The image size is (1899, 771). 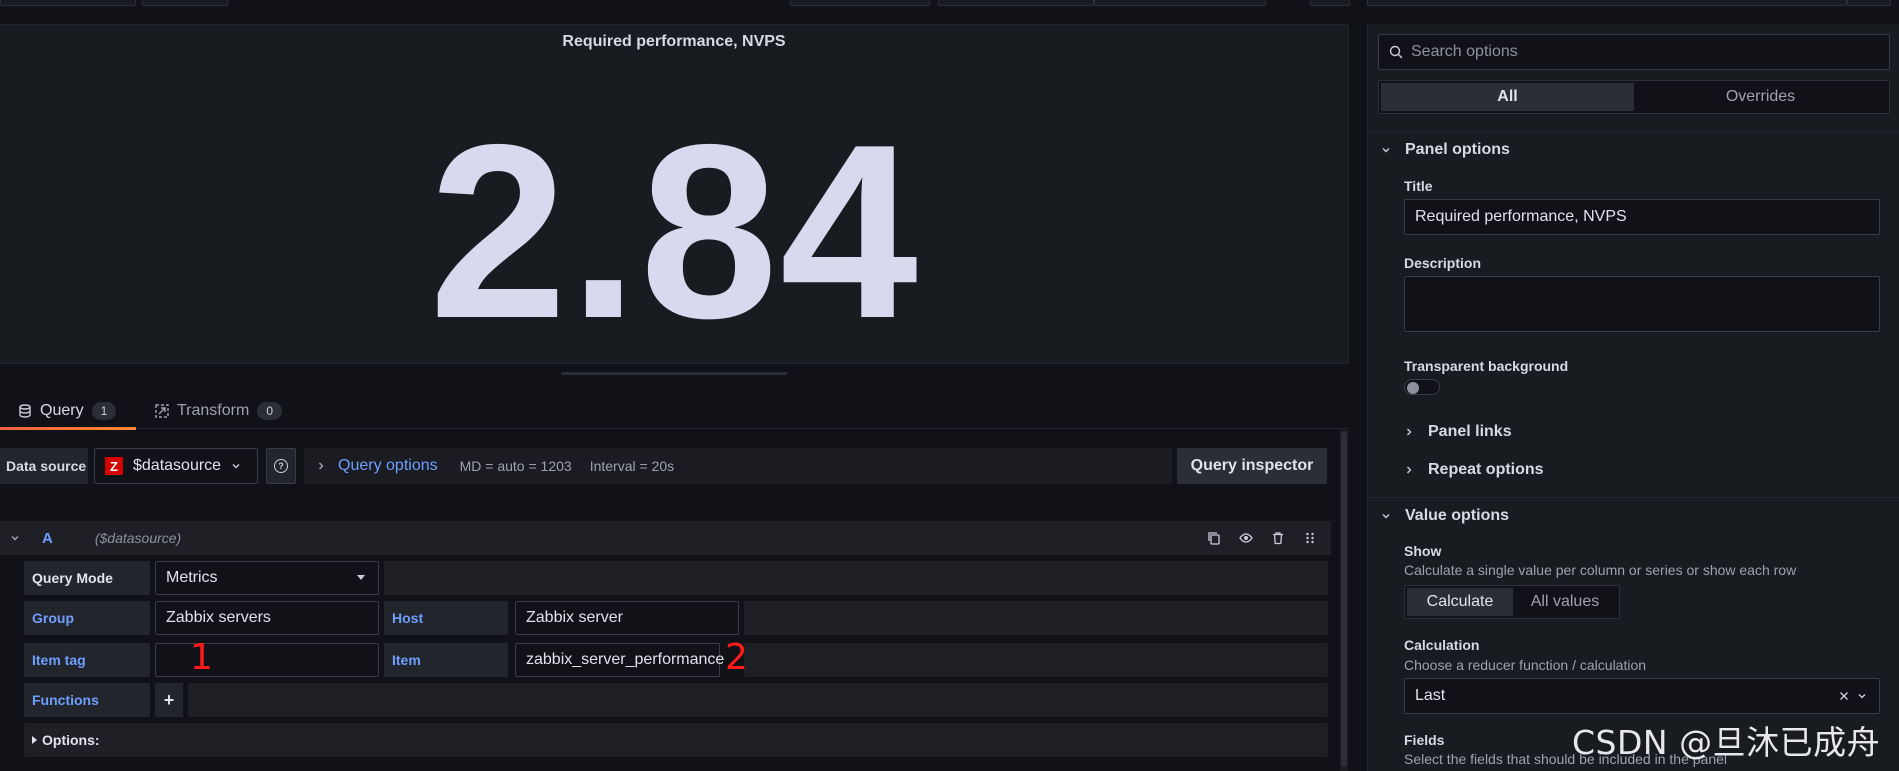 I want to click on functions-label: Functions, so click(x=87, y=700).